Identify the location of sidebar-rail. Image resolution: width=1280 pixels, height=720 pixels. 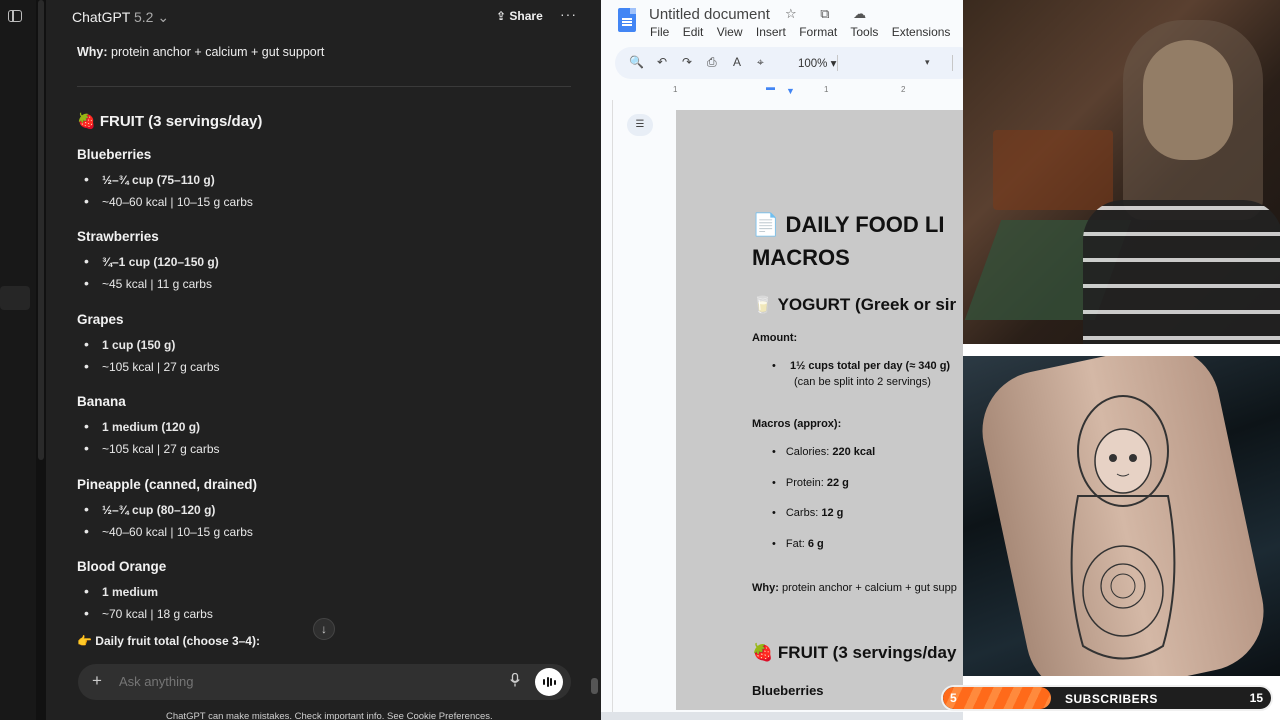
(18, 360).